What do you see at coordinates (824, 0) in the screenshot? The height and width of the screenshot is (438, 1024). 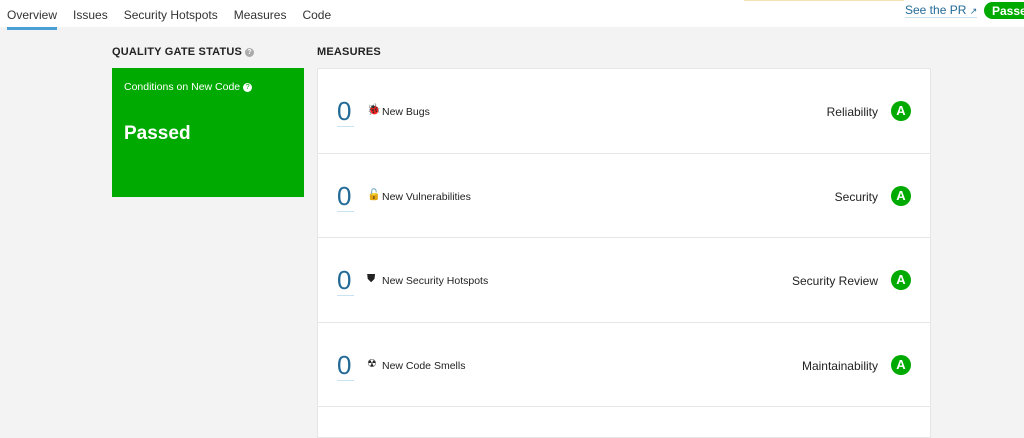 I see `warning-strip` at bounding box center [824, 0].